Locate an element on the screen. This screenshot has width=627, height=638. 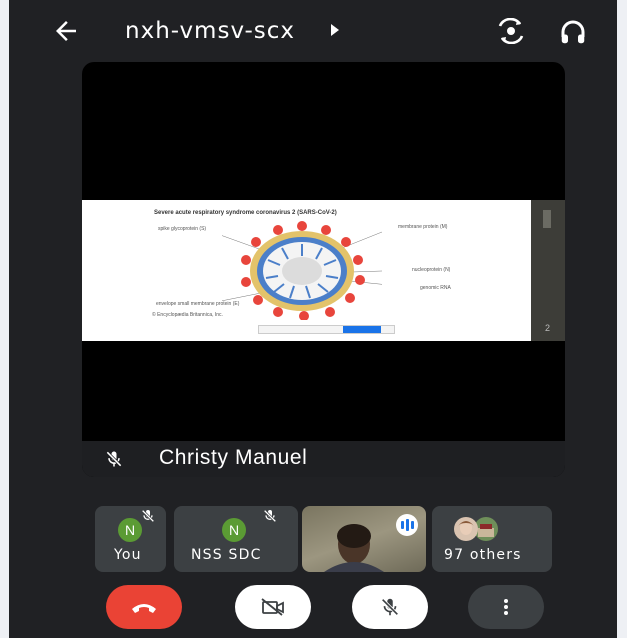
participant-tile-camera is located at coordinates (364, 539).